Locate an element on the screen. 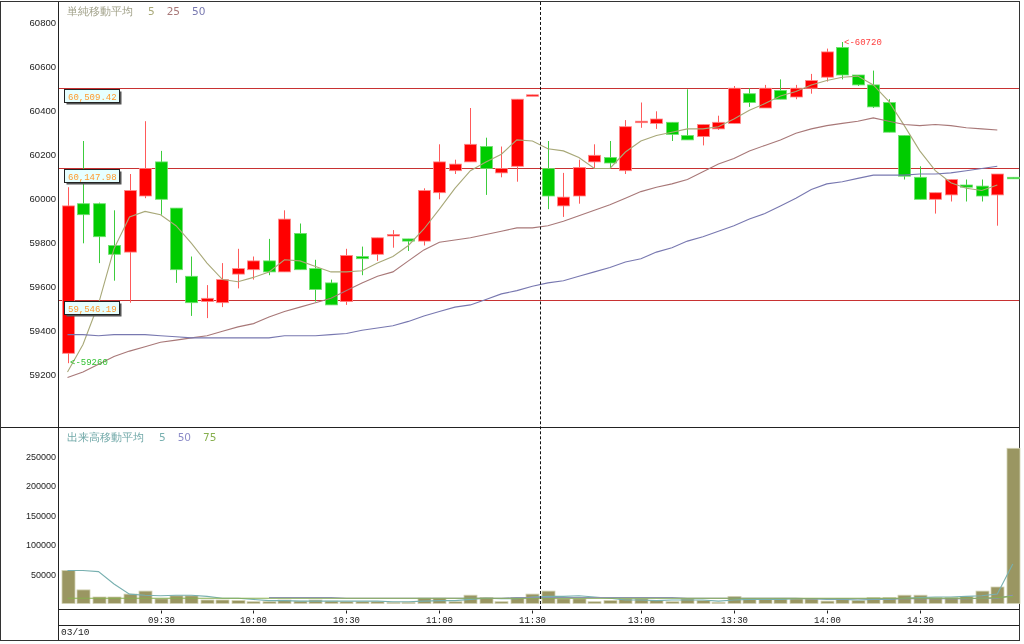  x-axis-label: 14:00 is located at coordinates (827, 620).